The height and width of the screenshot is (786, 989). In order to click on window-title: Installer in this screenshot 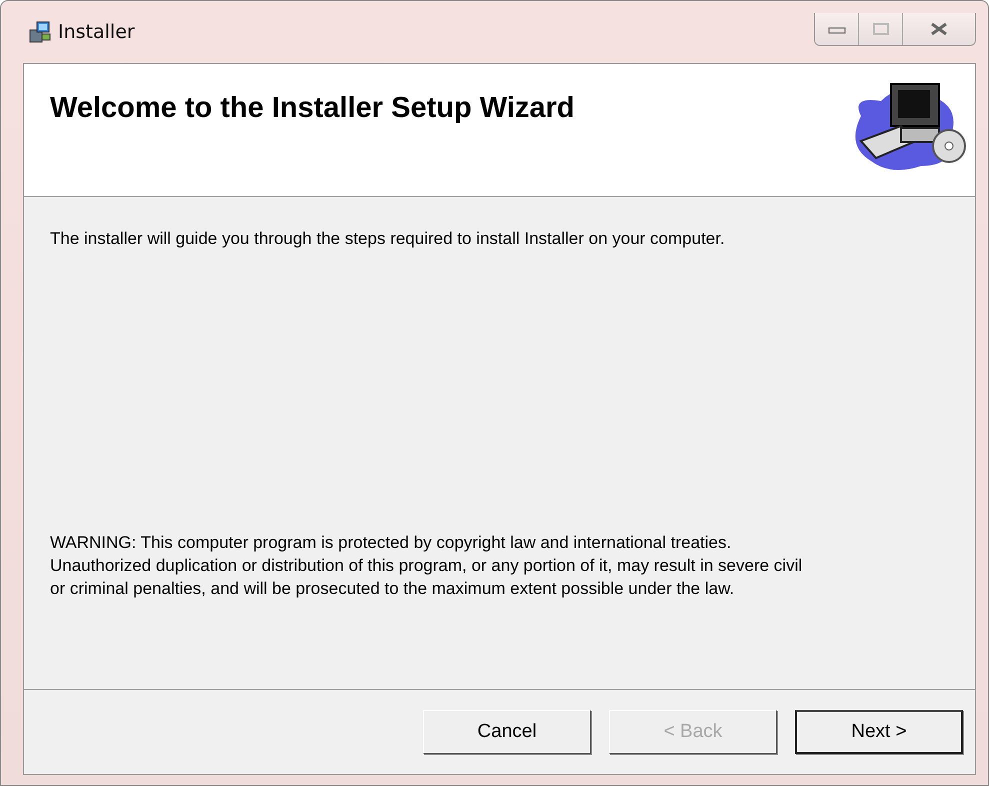, I will do `click(96, 32)`.